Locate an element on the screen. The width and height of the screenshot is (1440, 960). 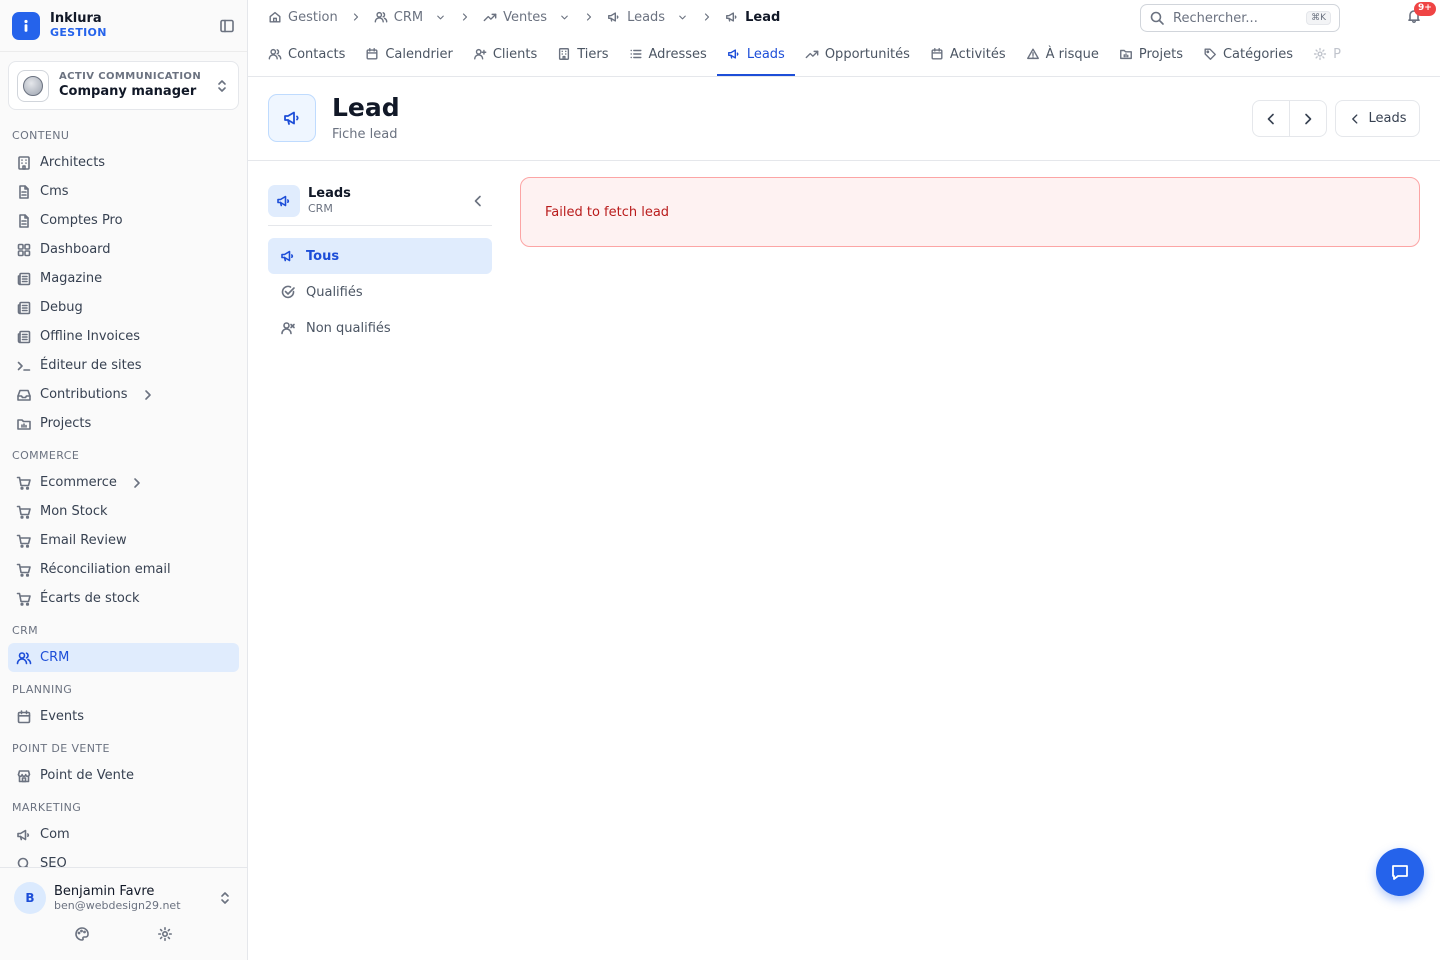
tab-activites: Activités is located at coordinates (968, 55).